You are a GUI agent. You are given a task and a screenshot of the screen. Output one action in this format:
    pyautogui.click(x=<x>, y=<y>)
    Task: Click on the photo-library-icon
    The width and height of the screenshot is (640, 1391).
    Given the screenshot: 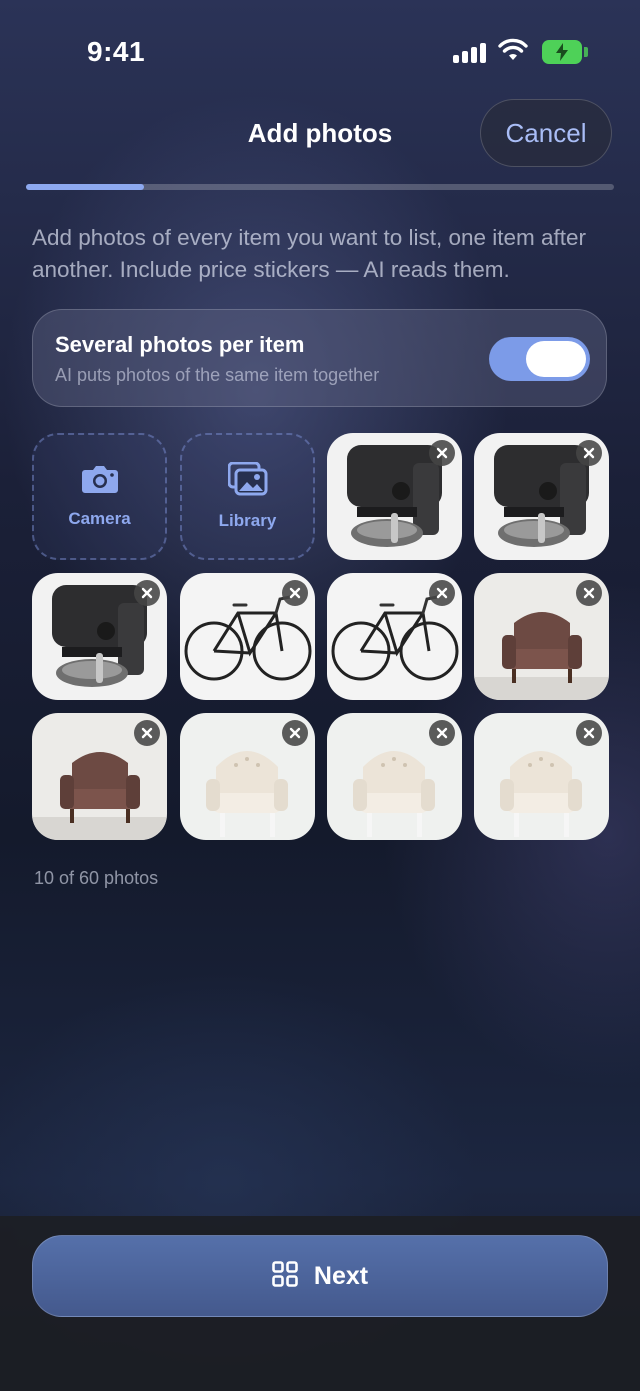 What is the action you would take?
    pyautogui.click(x=247, y=481)
    